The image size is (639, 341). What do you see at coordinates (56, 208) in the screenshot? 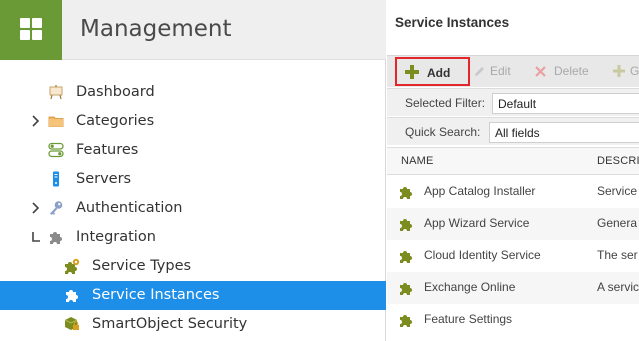
I see `key-icon` at bounding box center [56, 208].